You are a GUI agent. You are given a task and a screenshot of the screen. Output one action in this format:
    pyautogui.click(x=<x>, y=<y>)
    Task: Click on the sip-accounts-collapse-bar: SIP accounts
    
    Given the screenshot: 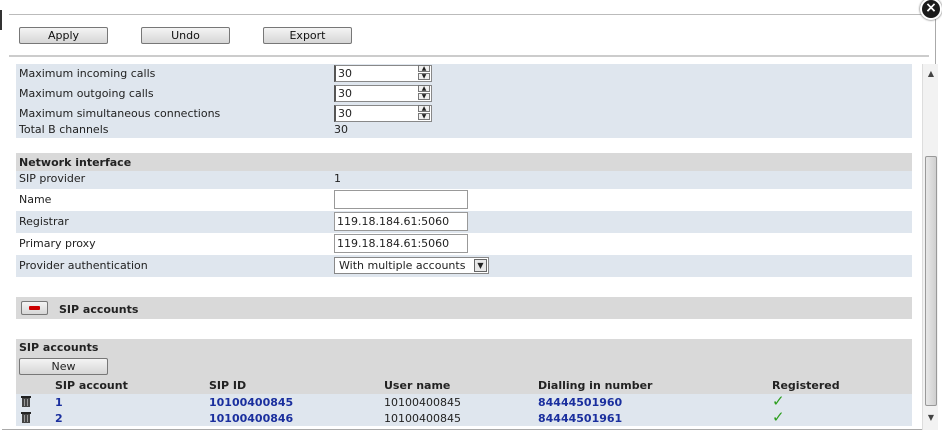 What is the action you would take?
    pyautogui.click(x=464, y=308)
    